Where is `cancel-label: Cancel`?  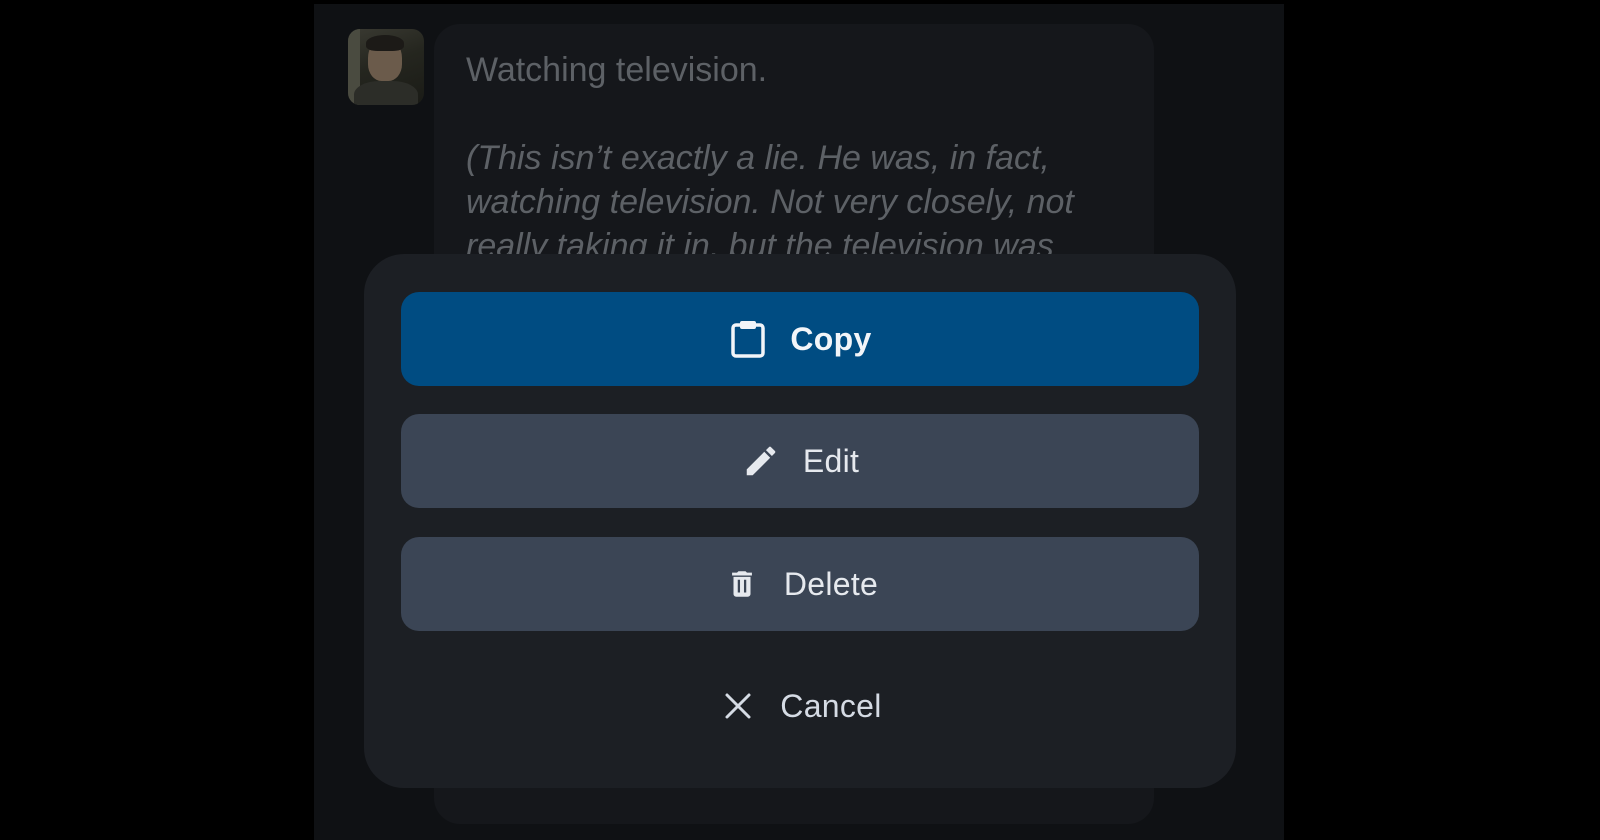 cancel-label: Cancel is located at coordinates (831, 705).